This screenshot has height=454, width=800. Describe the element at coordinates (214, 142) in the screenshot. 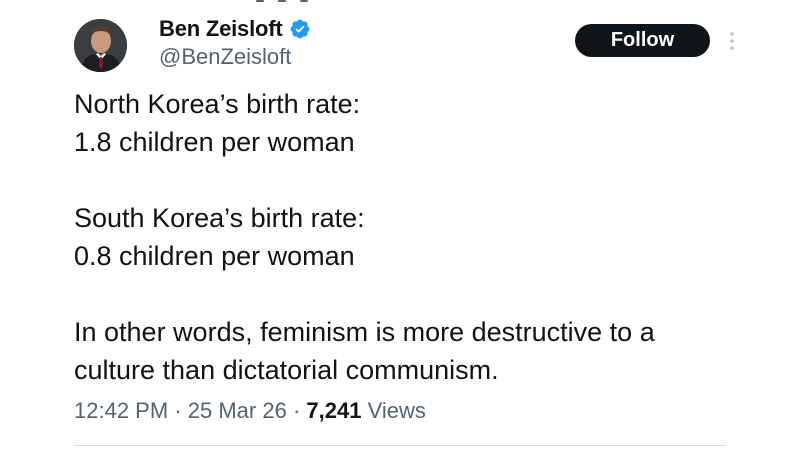

I see `tweet-line: 1.8 children per woman` at that location.